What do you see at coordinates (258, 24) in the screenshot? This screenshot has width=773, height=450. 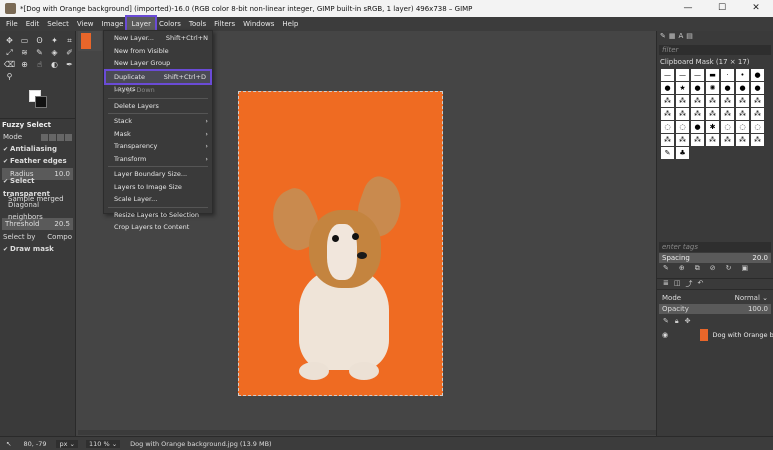 I see `menu-windows: Windows` at bounding box center [258, 24].